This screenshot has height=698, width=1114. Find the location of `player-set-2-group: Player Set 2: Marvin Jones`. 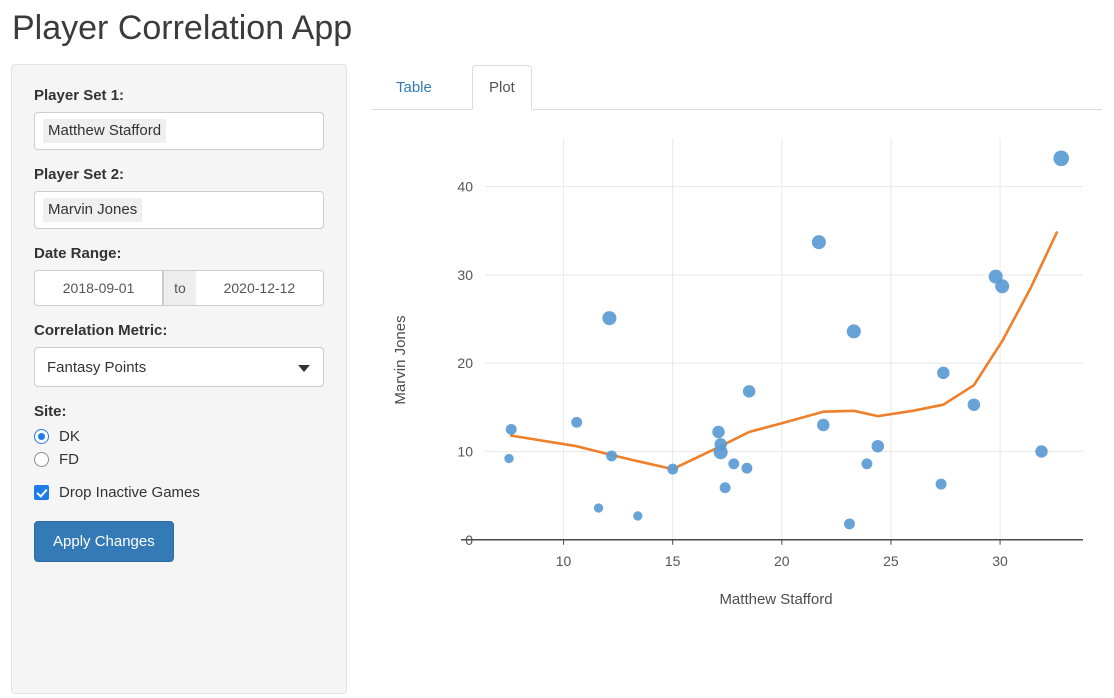

player-set-2-group: Player Set 2: Marvin Jones is located at coordinates (179, 197).